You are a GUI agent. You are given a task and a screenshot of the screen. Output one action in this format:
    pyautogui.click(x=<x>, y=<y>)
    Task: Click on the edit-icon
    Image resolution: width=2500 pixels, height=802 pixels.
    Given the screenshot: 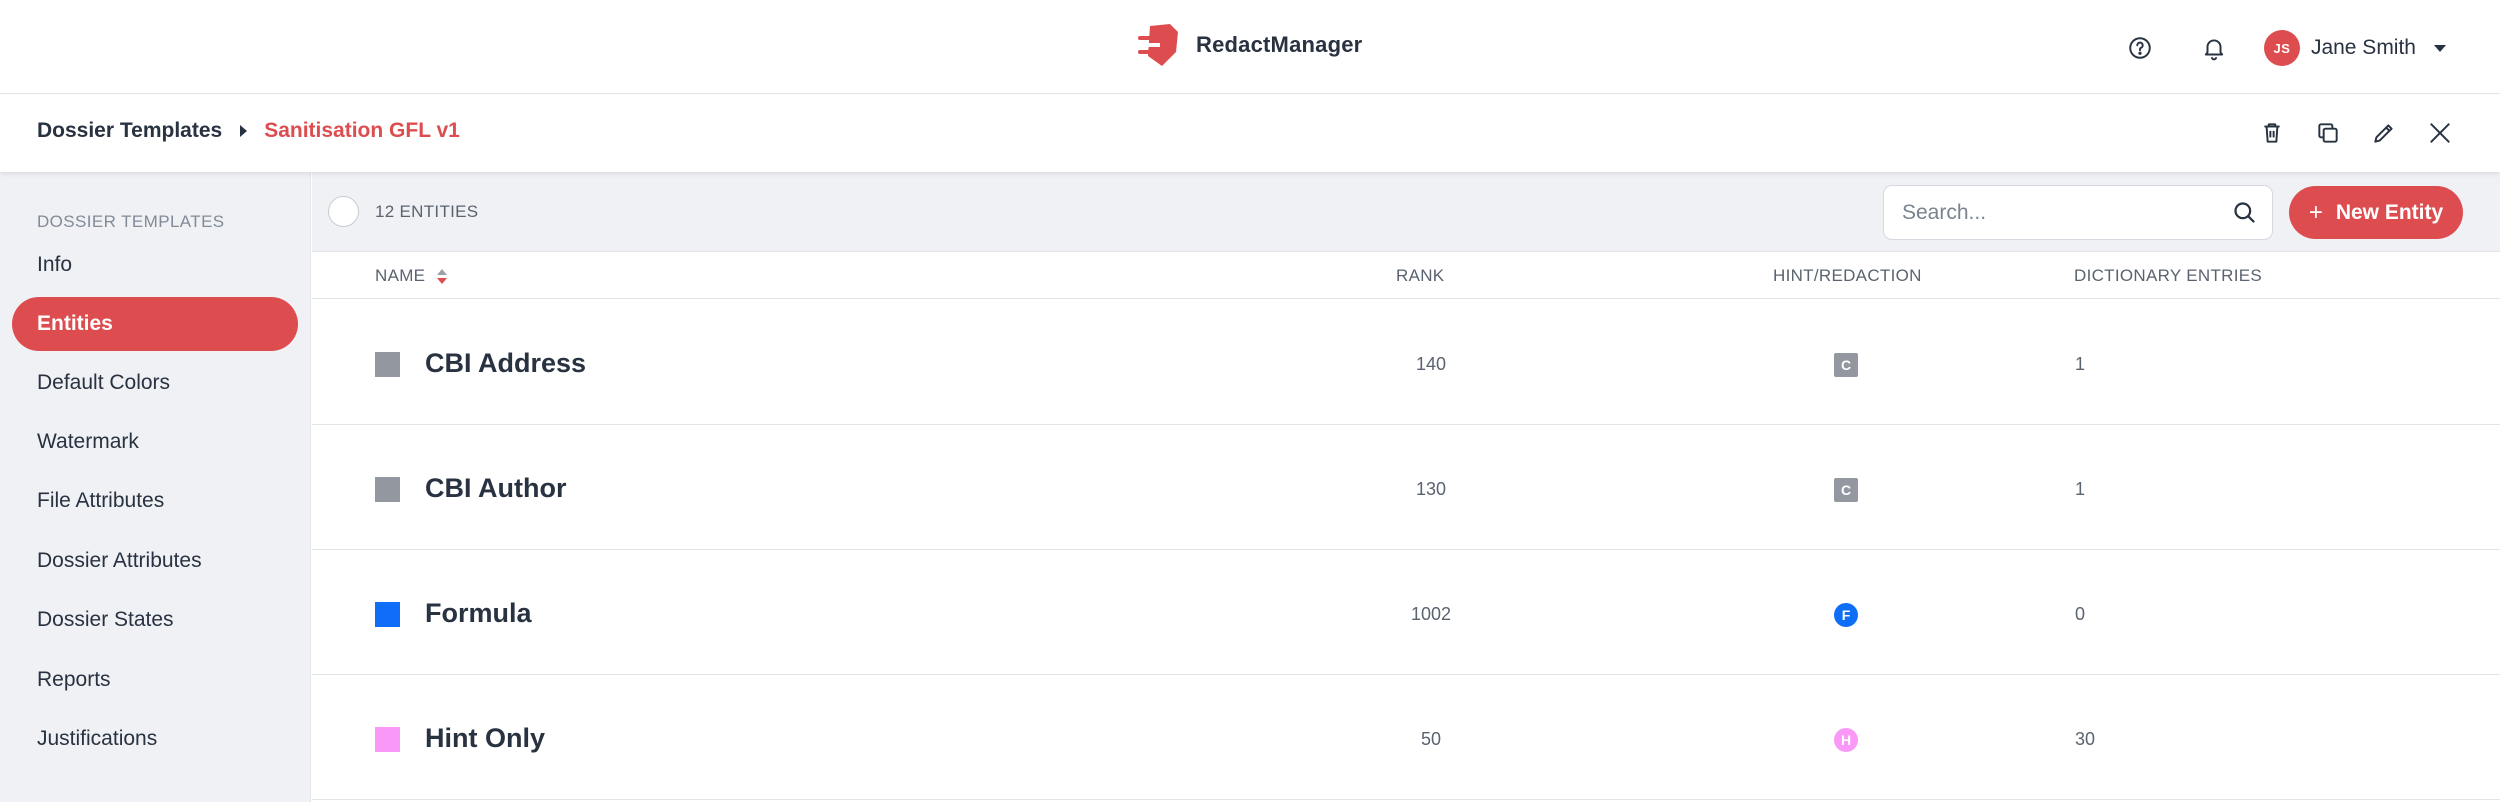 What is the action you would take?
    pyautogui.click(x=2383, y=133)
    